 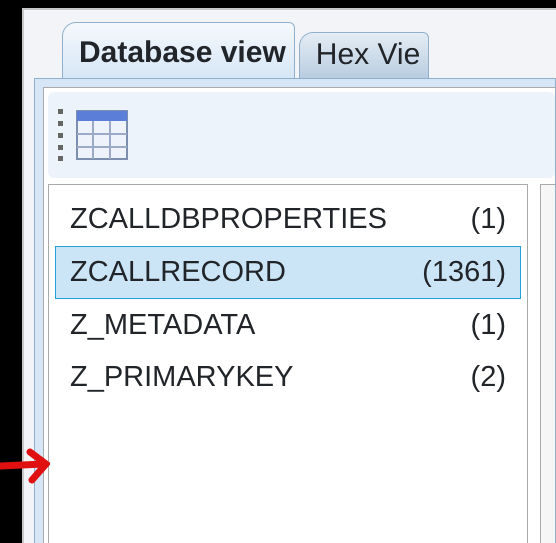 What do you see at coordinates (182, 378) in the screenshot?
I see `table-name: Z_PRIMARYKEY` at bounding box center [182, 378].